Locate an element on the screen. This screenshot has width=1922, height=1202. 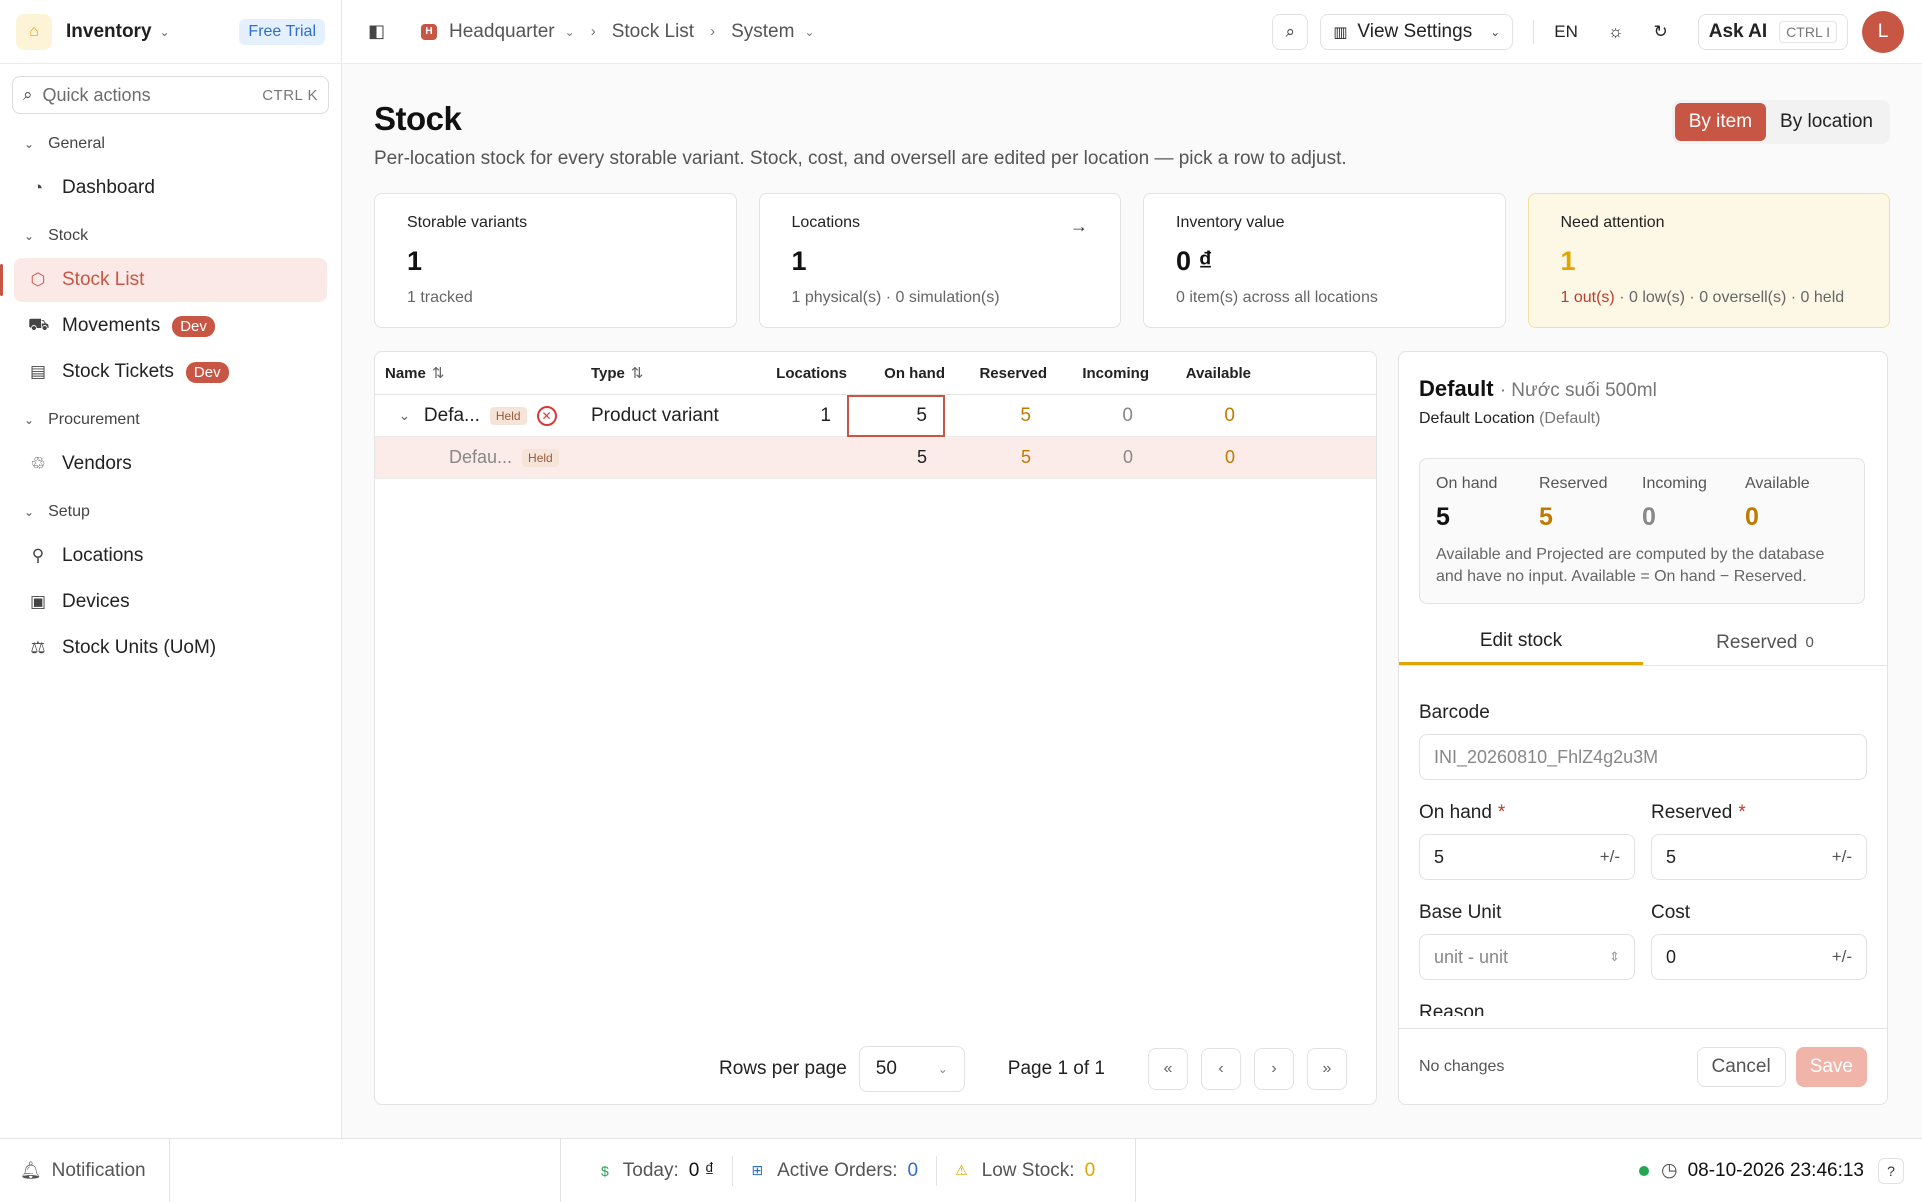
by-item-toggle: By item is located at coordinates (1720, 122).